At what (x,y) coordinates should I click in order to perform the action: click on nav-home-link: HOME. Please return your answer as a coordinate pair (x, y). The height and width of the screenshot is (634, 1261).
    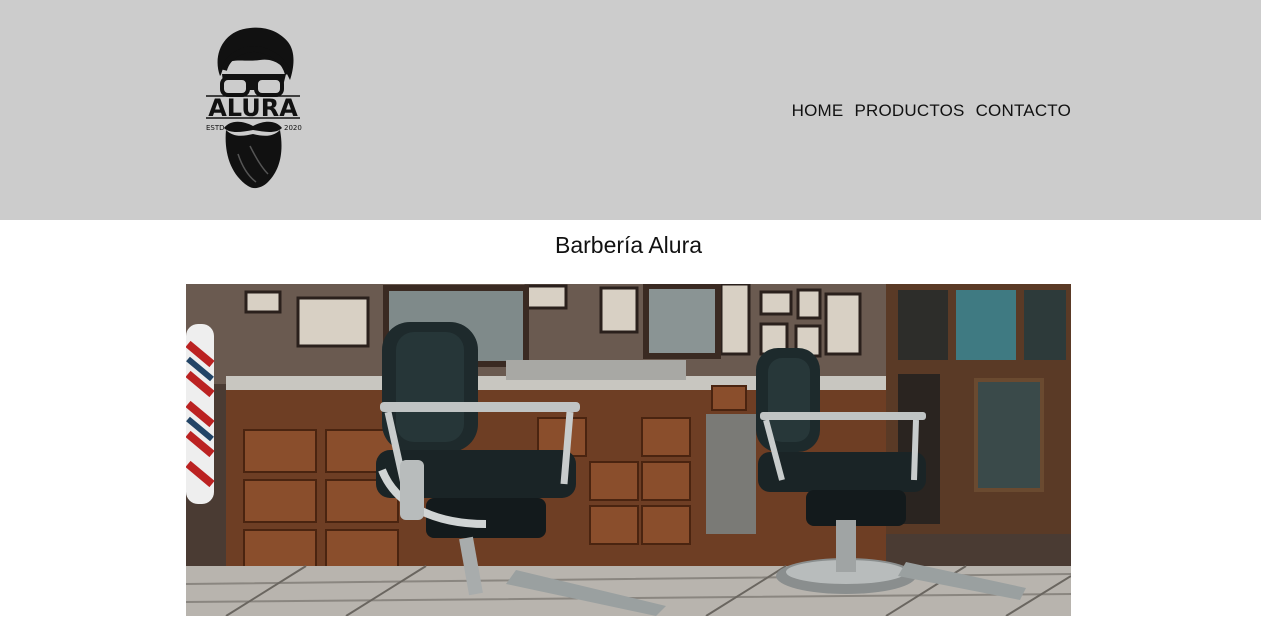
    Looking at the image, I should click on (818, 111).